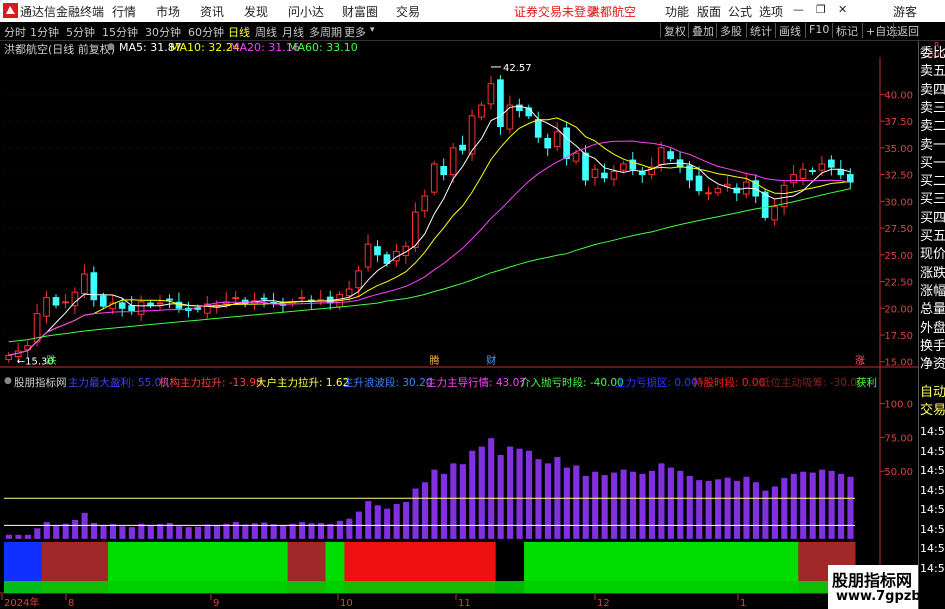 The image size is (945, 609). I want to click on sidebar-item: 委比, so click(932, 54).